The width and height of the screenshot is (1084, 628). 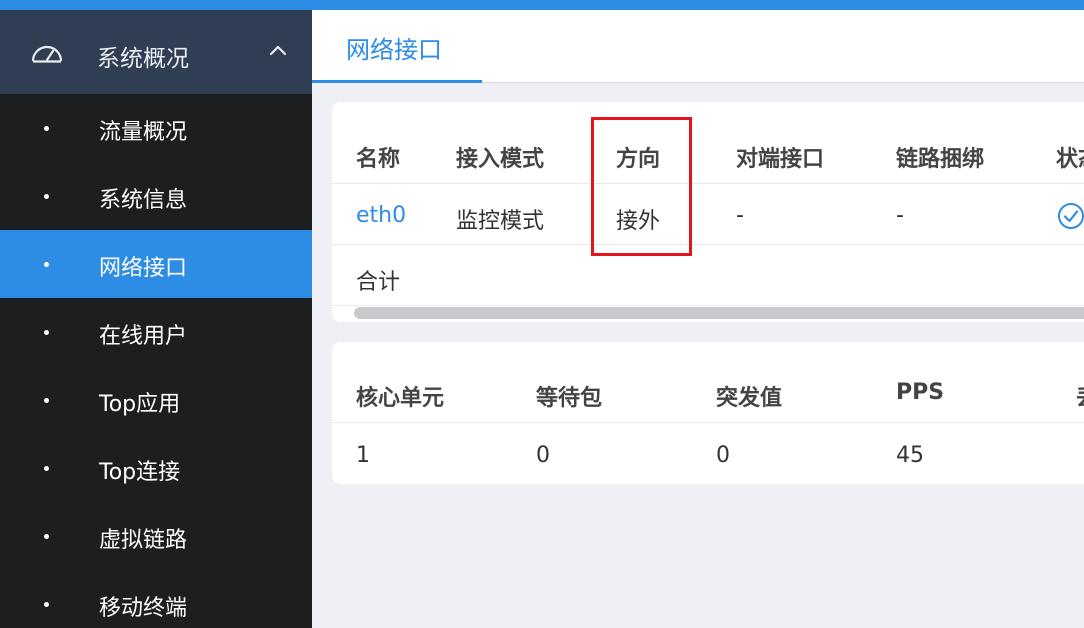 What do you see at coordinates (920, 392) in the screenshot?
I see `column-header-pps: PPS` at bounding box center [920, 392].